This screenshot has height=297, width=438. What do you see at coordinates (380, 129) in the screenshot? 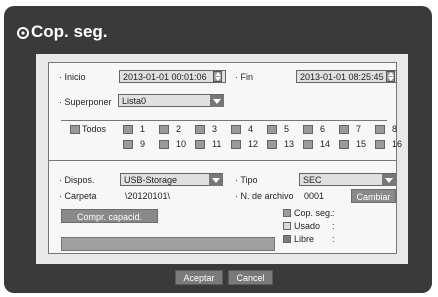
I see `channel-8-checkbox` at bounding box center [380, 129].